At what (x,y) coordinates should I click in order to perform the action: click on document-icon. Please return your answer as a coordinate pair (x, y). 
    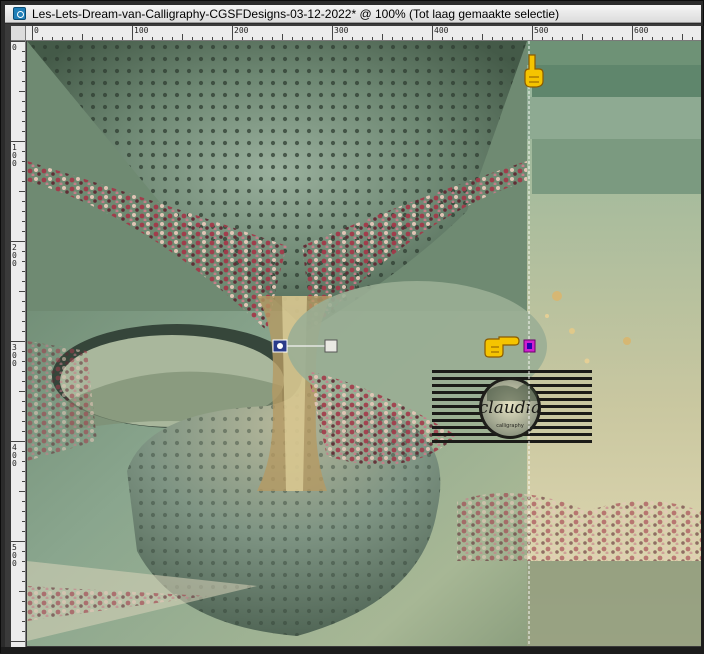
    Looking at the image, I should click on (19, 13).